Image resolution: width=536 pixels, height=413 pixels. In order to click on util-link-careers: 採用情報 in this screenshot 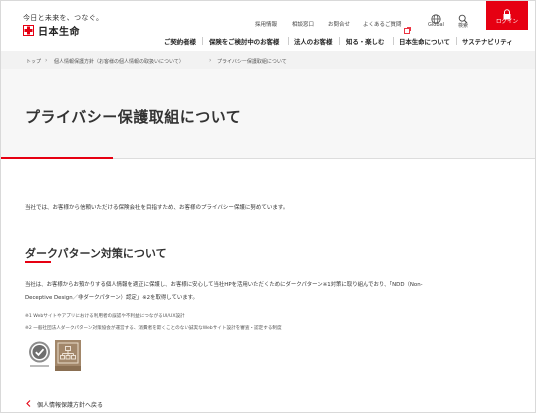, I will do `click(266, 24)`.